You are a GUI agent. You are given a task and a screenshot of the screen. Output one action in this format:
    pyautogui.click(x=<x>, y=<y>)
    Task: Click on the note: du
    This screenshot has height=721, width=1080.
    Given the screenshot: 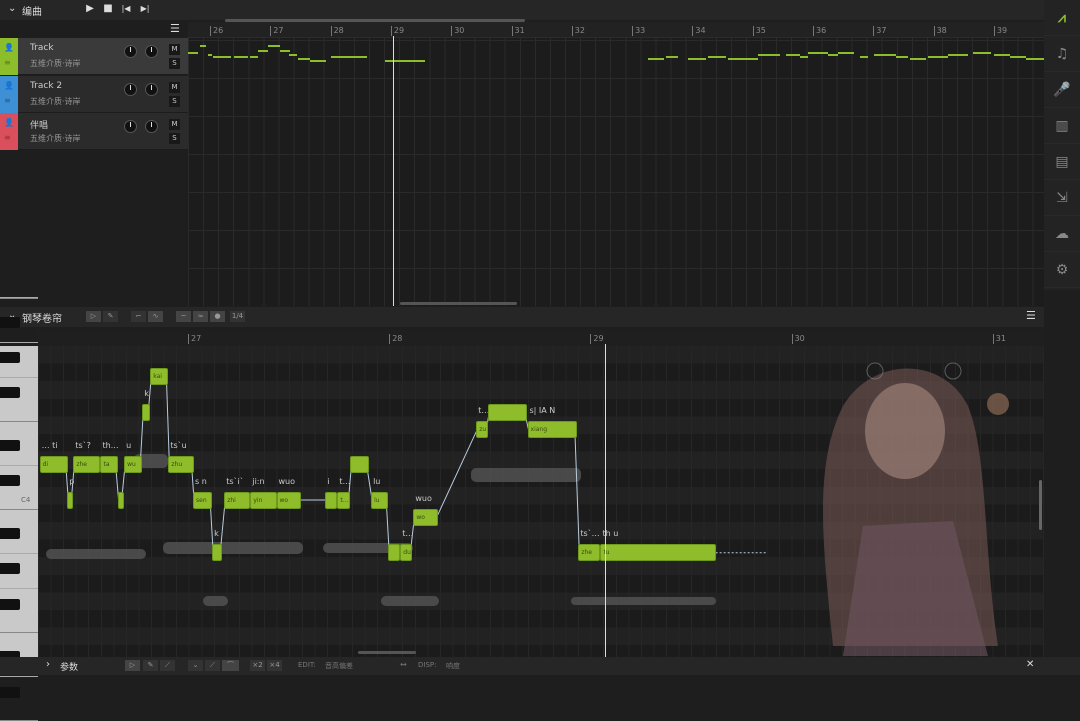 What is the action you would take?
    pyautogui.click(x=406, y=553)
    